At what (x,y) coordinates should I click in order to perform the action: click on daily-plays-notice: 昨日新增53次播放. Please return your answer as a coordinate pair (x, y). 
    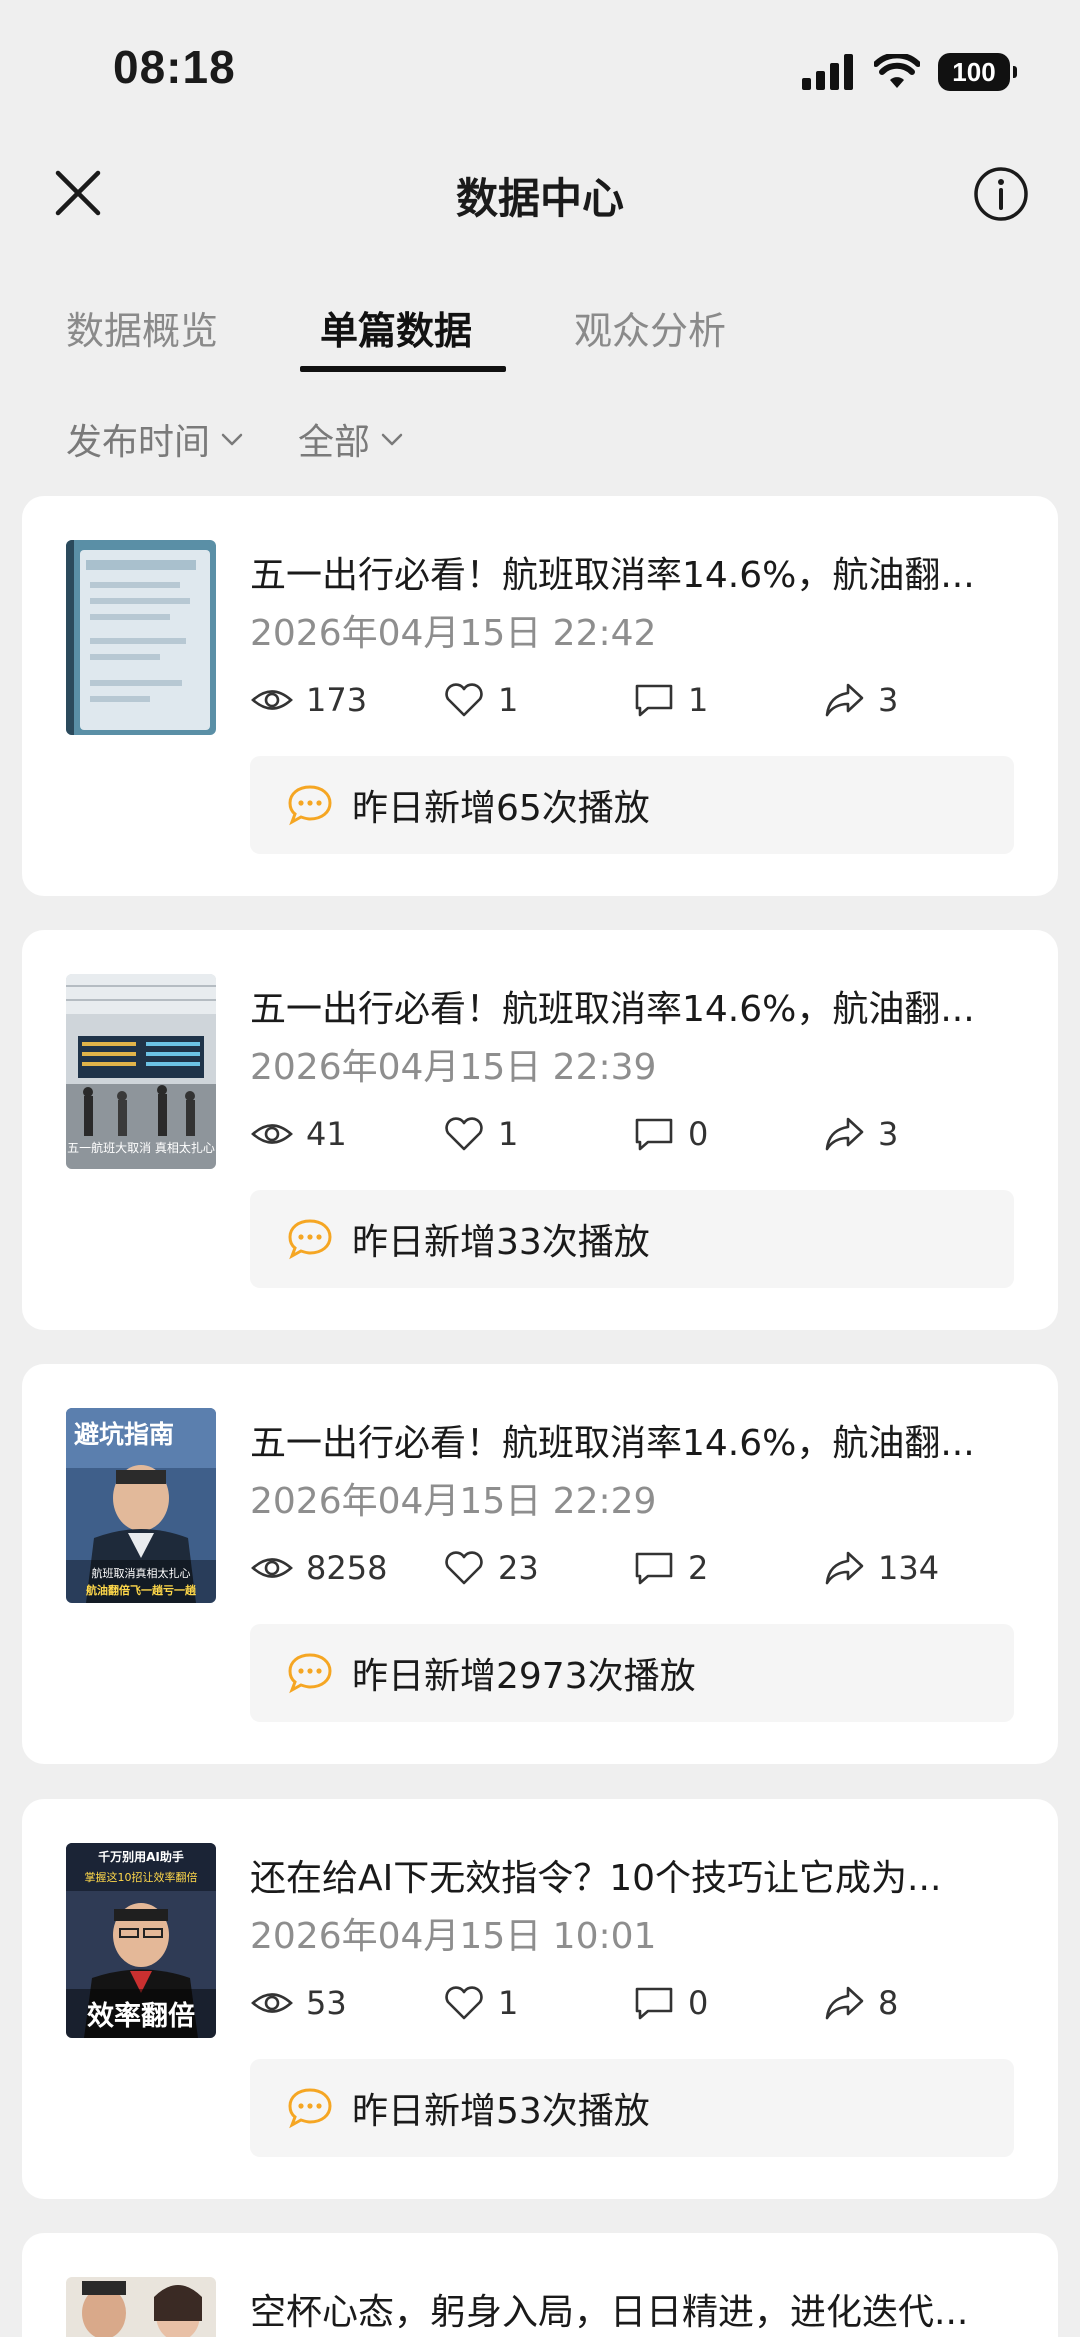
    Looking at the image, I should click on (632, 2108).